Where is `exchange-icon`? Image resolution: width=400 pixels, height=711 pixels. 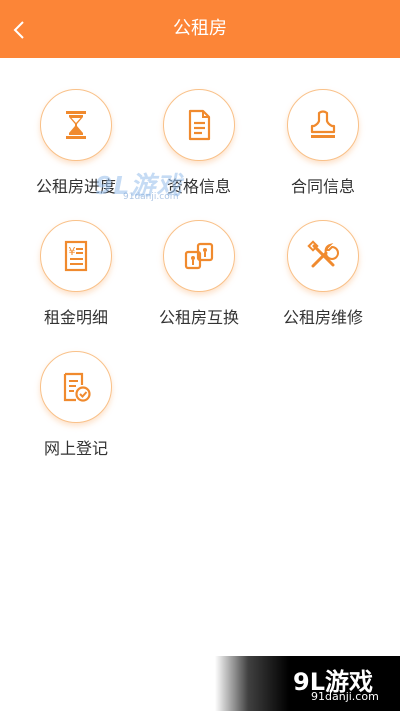 exchange-icon is located at coordinates (199, 256).